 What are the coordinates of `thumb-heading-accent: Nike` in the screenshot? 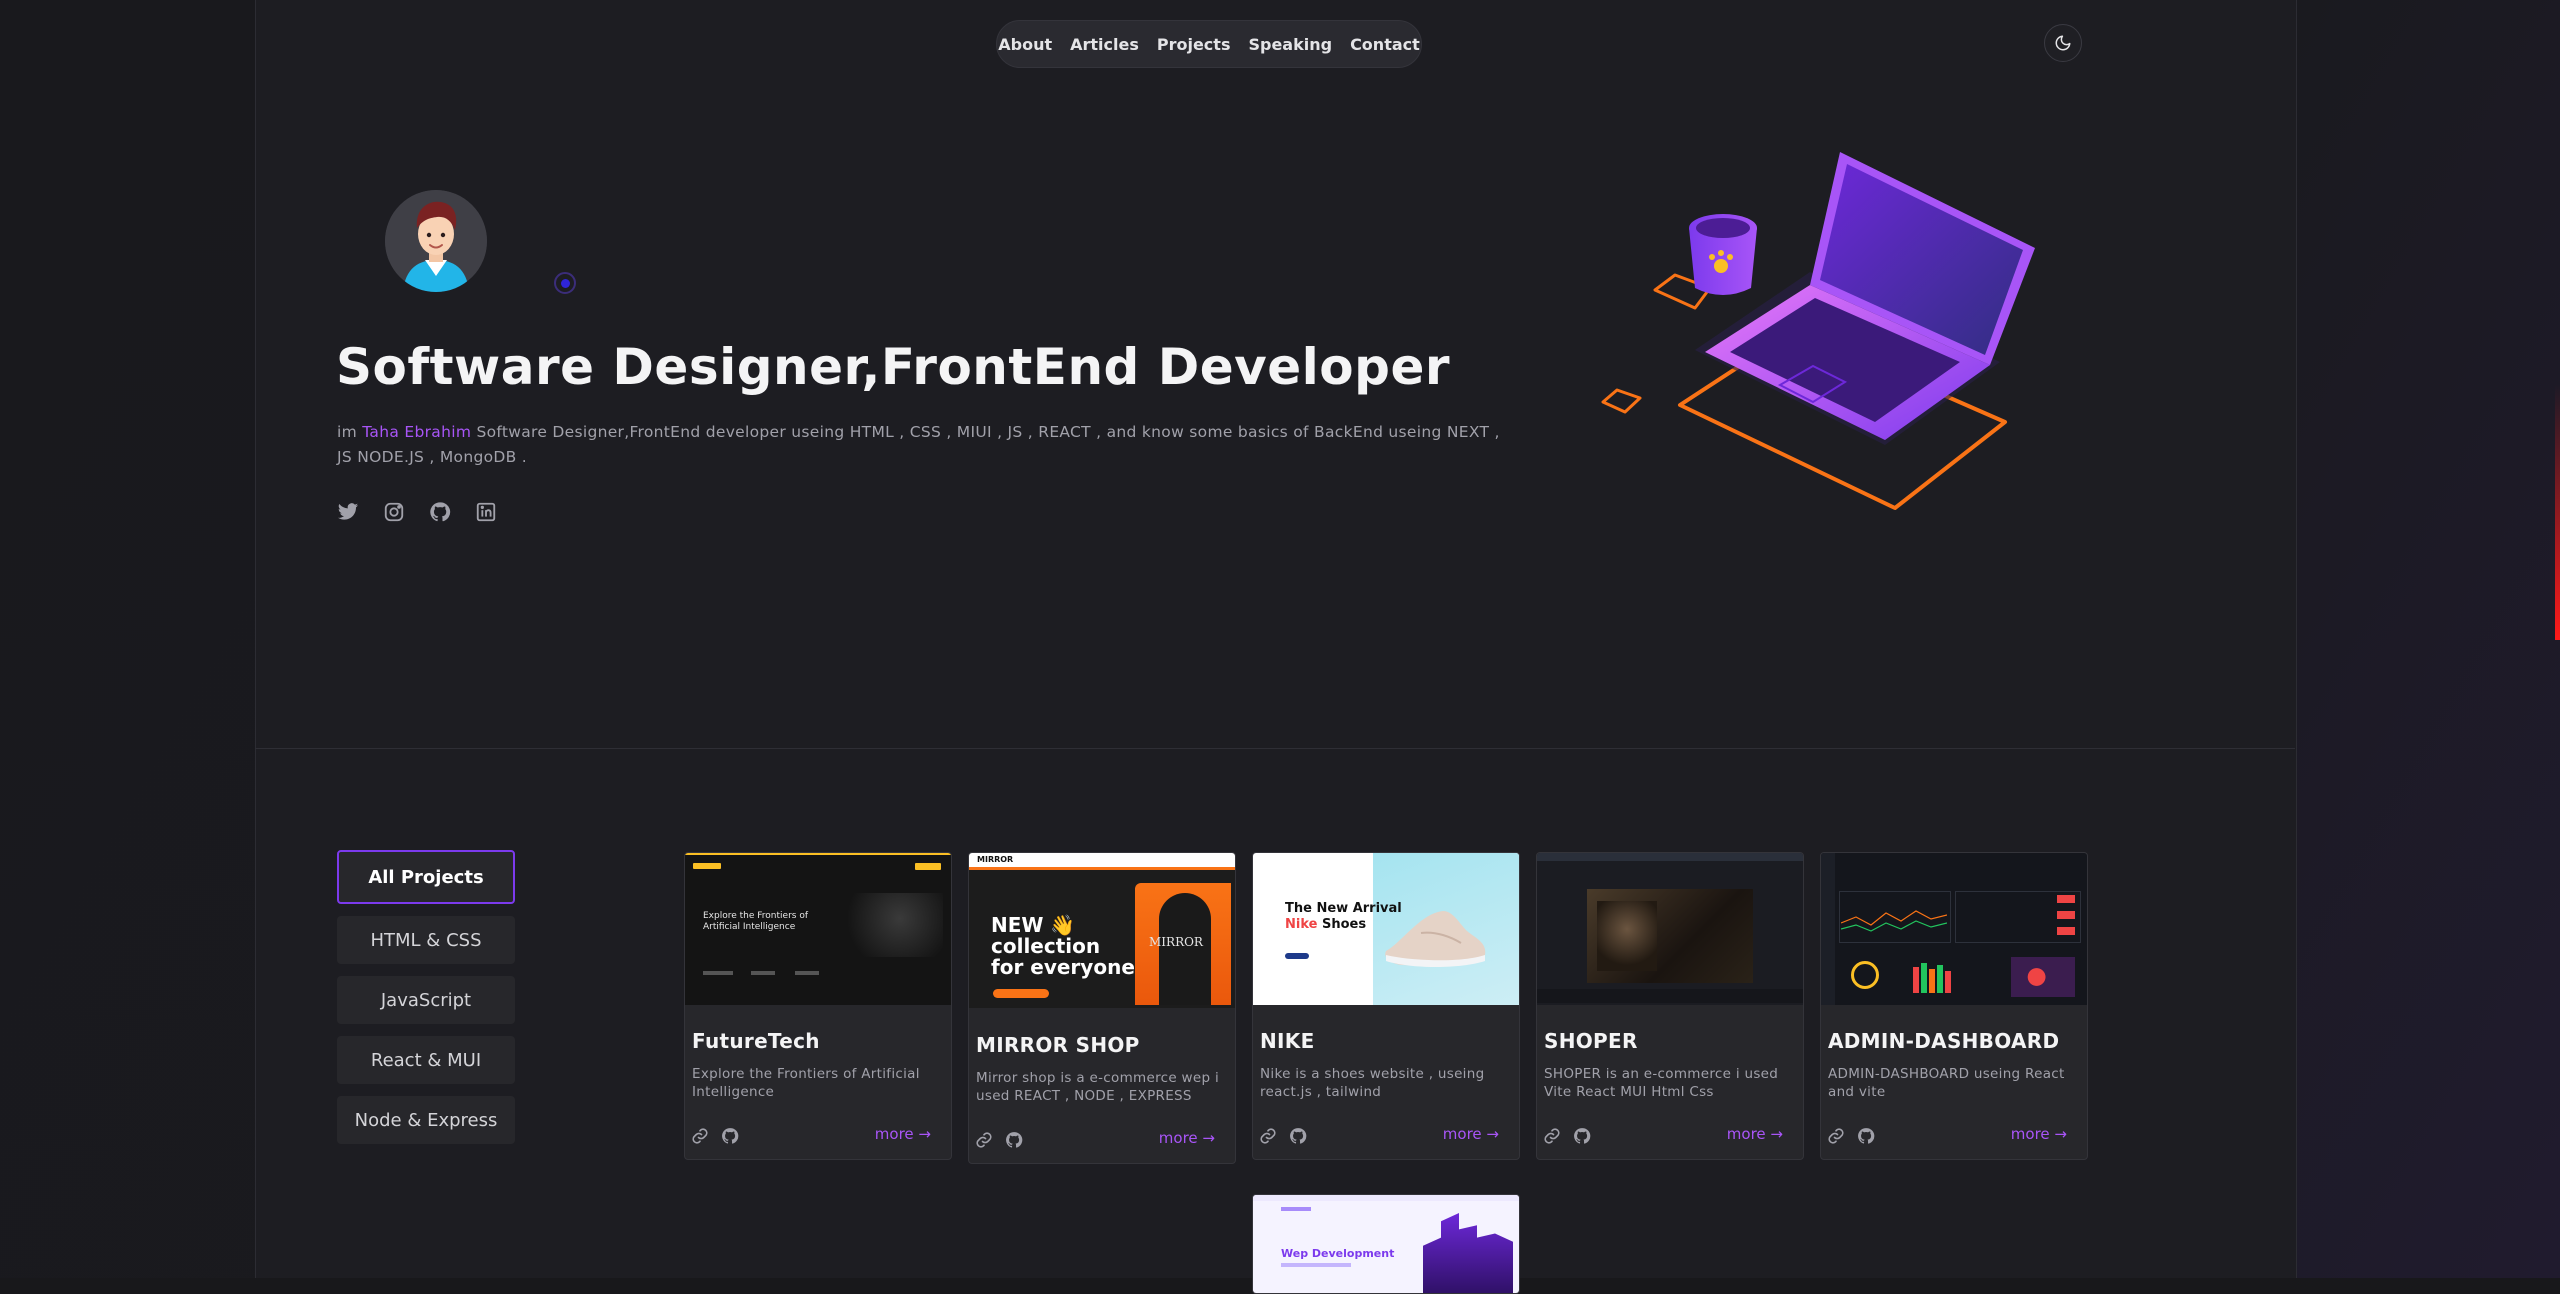 It's located at (1301, 924).